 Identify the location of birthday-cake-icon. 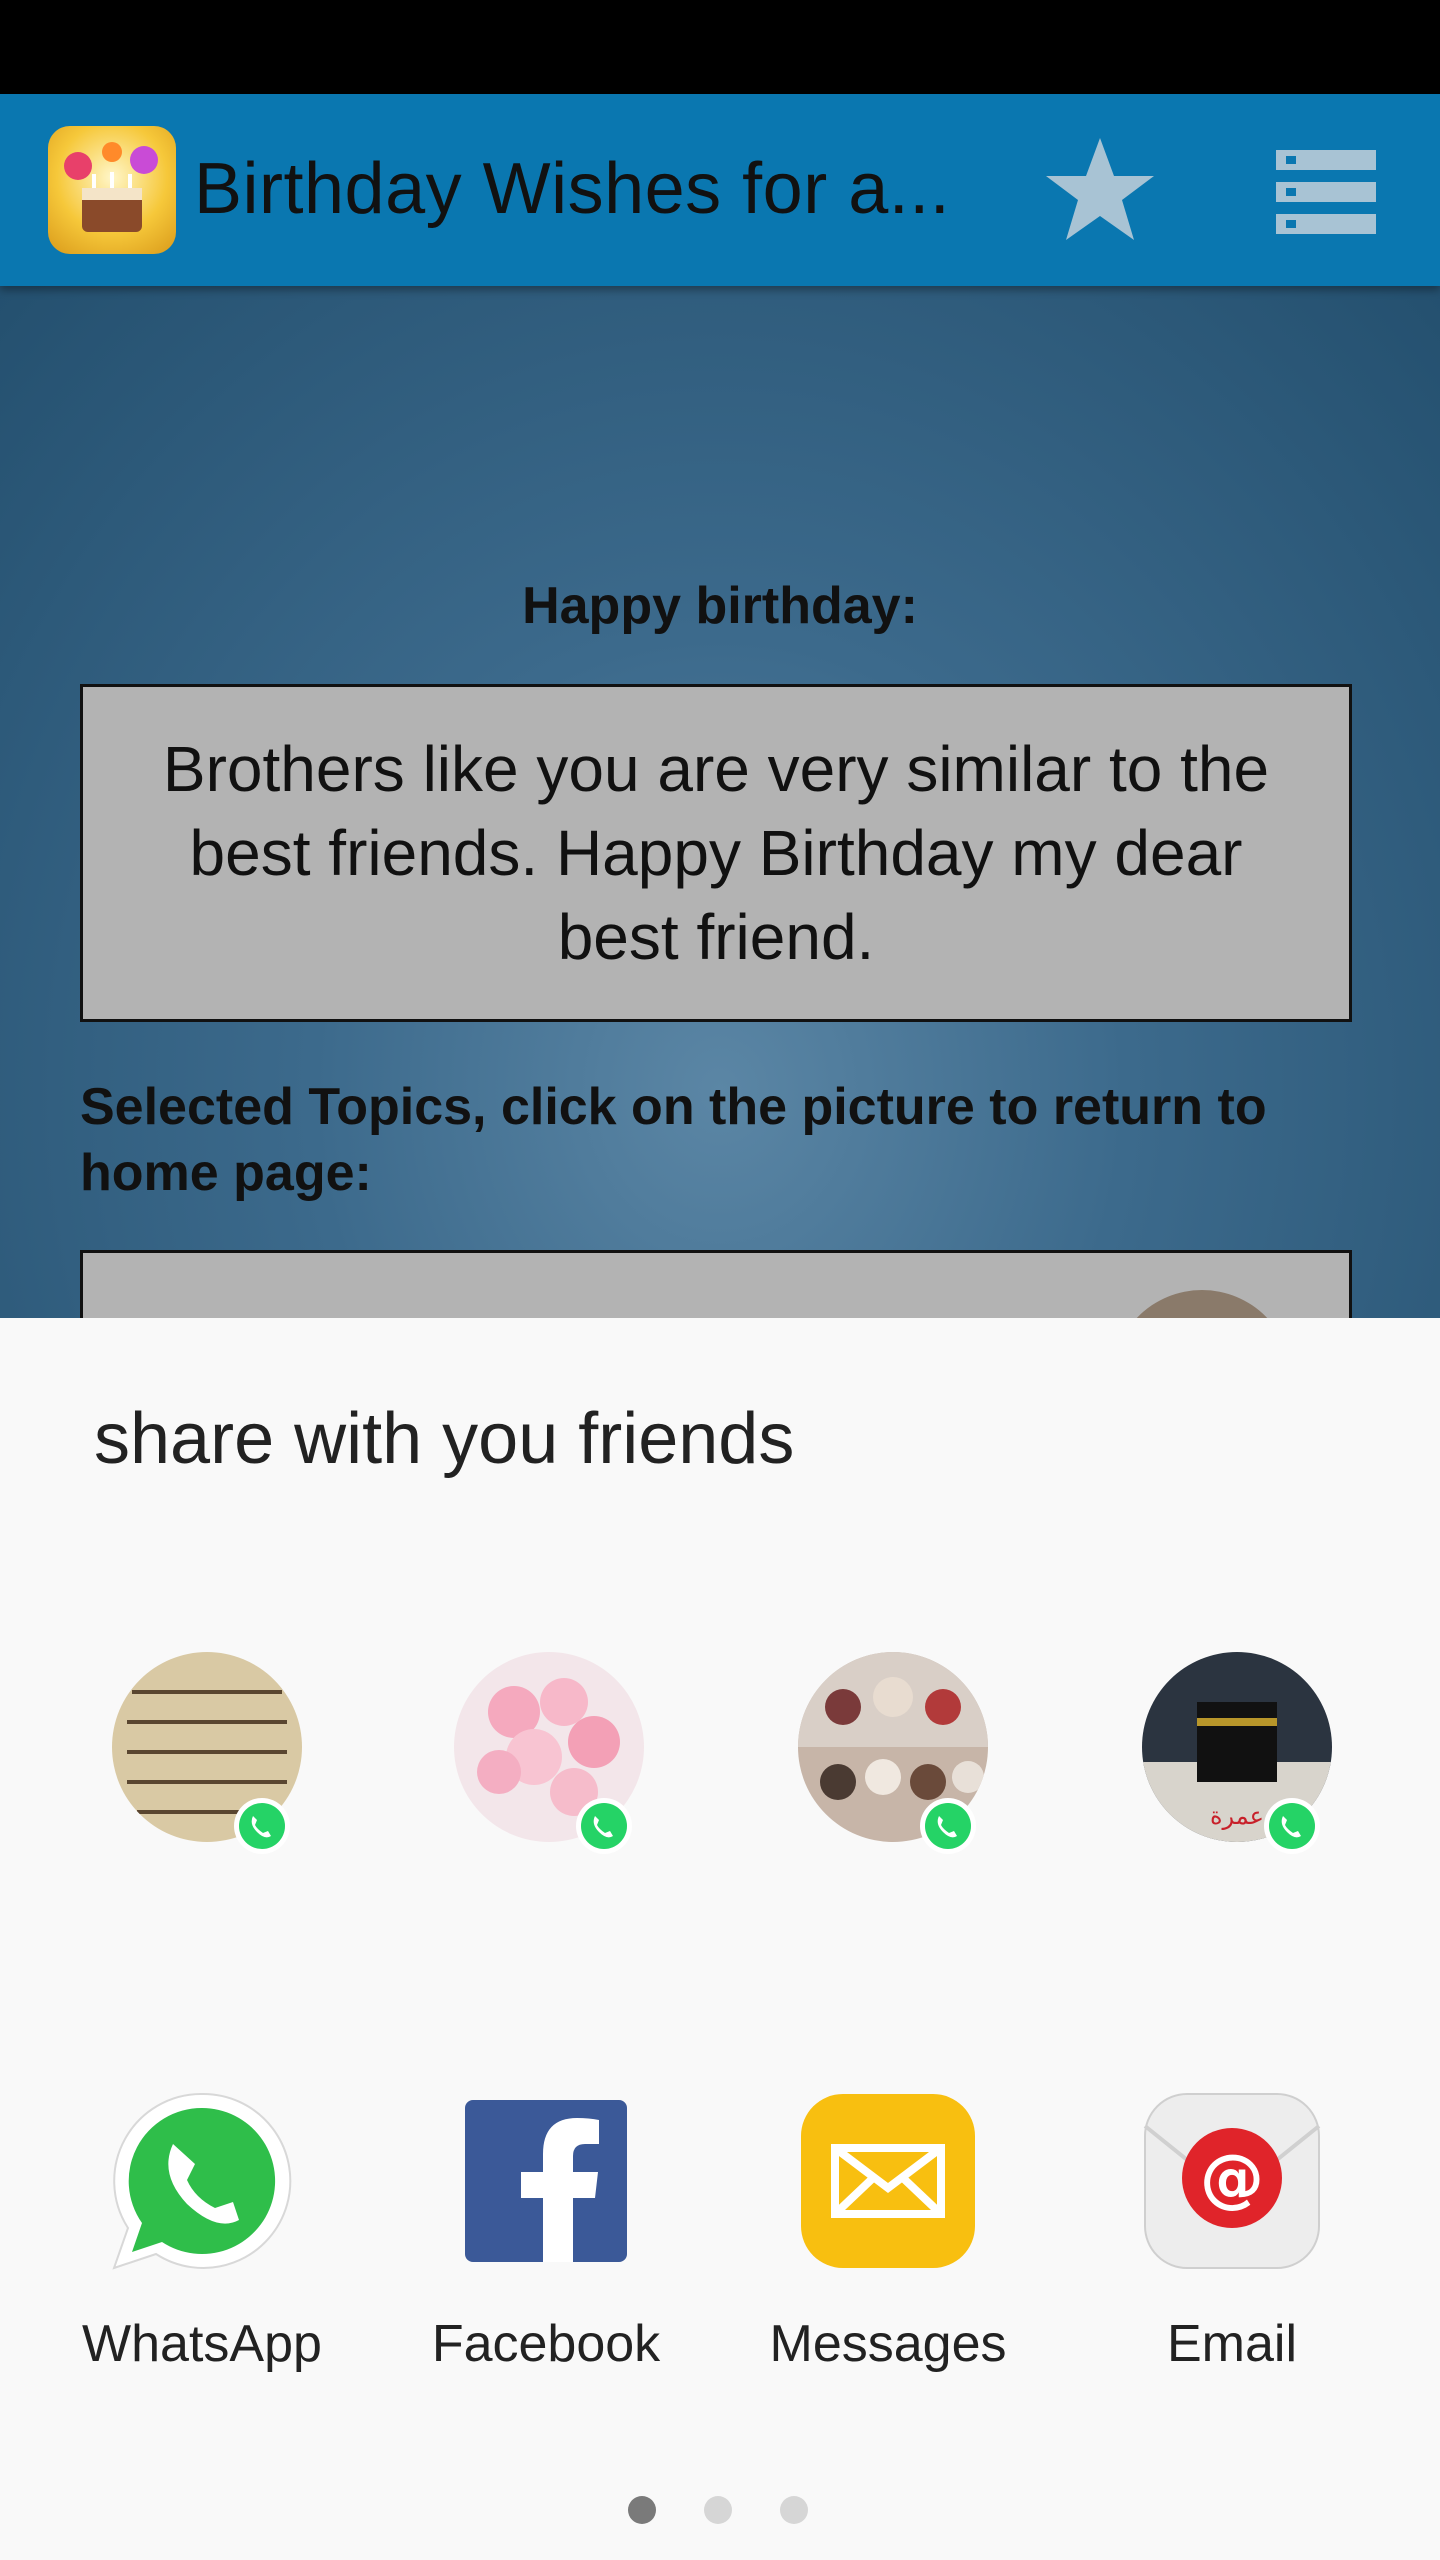
(112, 190).